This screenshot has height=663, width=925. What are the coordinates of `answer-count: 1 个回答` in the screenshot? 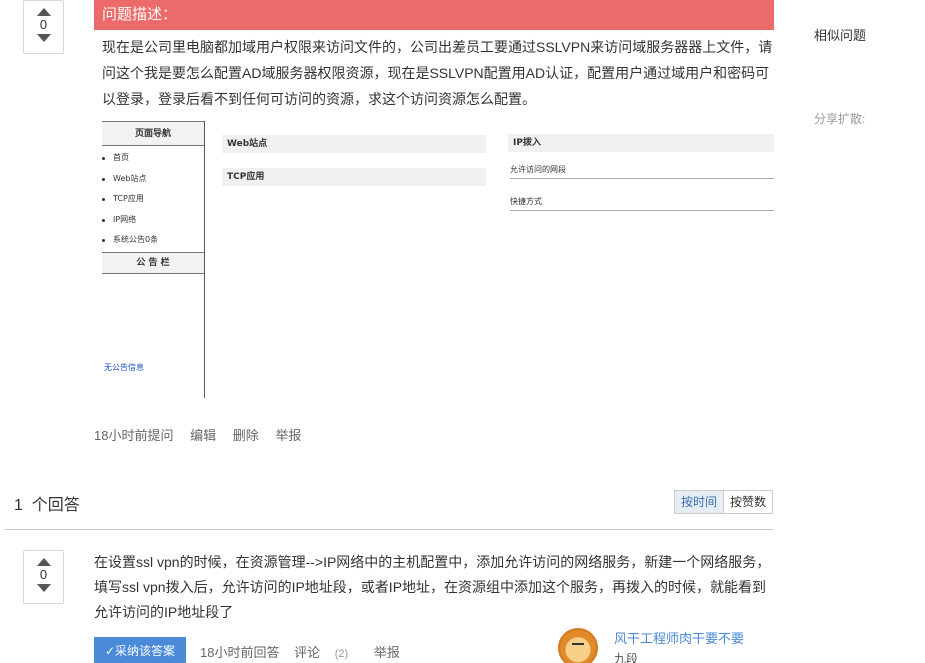 It's located at (47, 503).